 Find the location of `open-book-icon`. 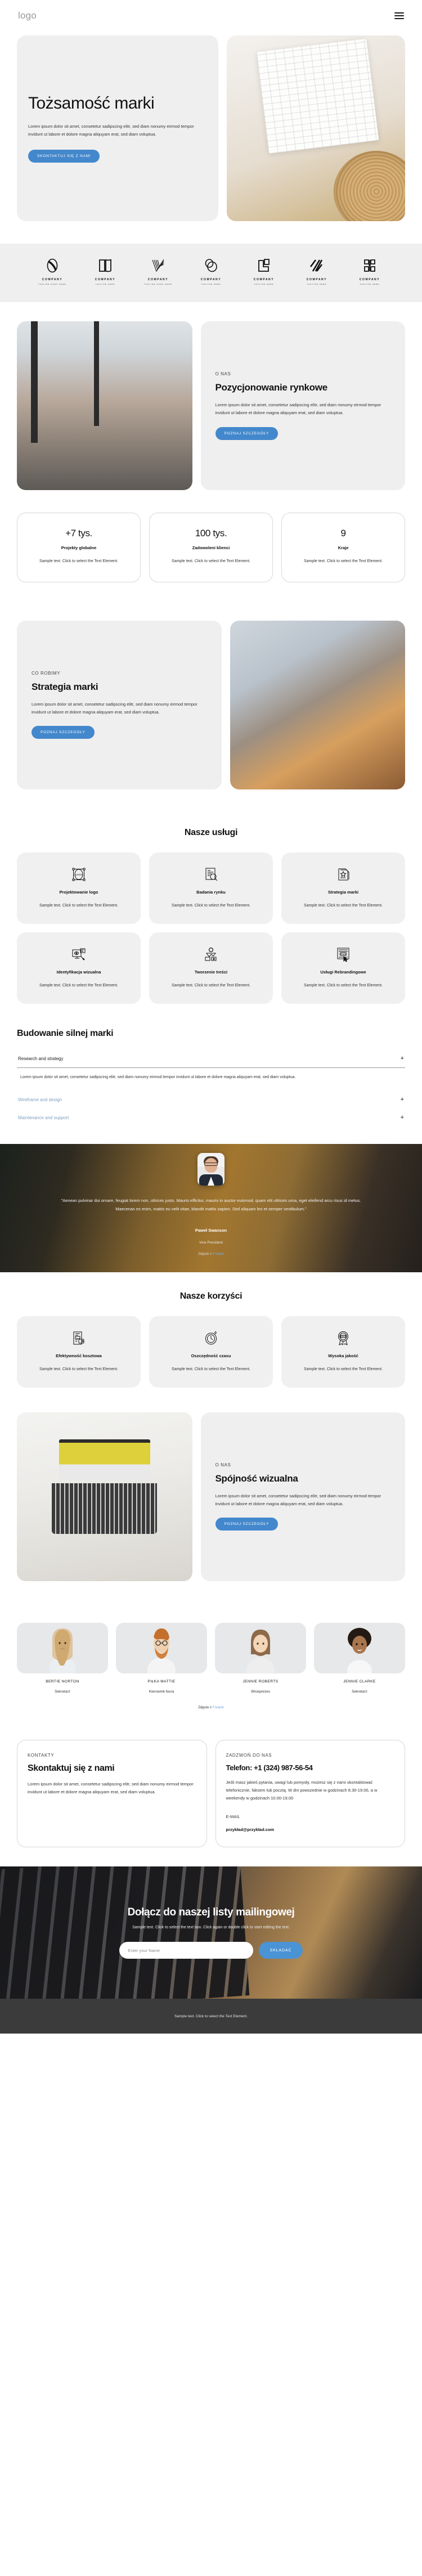

open-book-icon is located at coordinates (105, 265).